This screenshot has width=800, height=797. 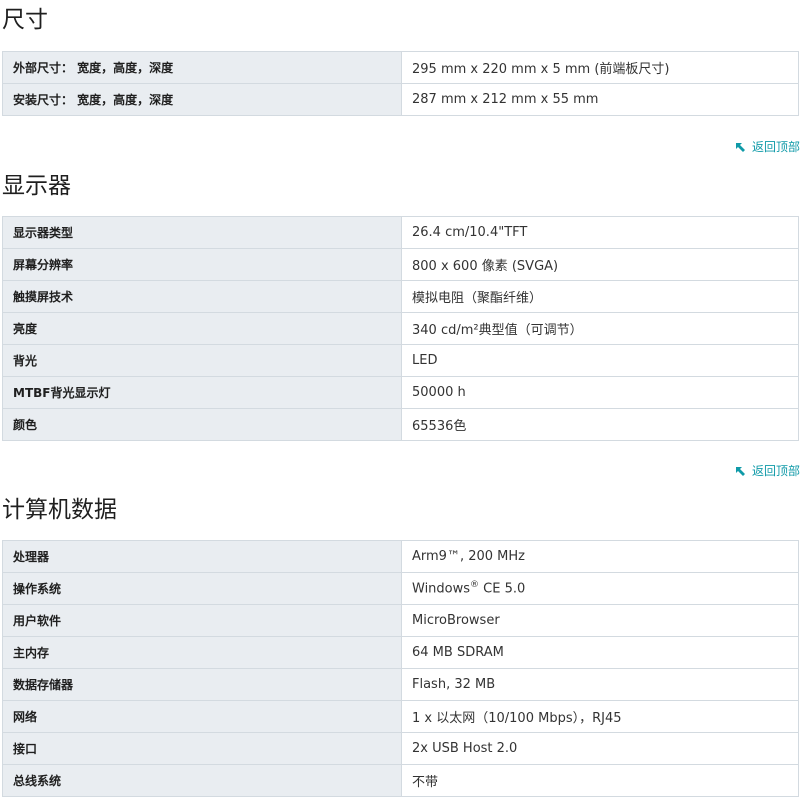 What do you see at coordinates (202, 652) in the screenshot?
I see `row-label: 主内存` at bounding box center [202, 652].